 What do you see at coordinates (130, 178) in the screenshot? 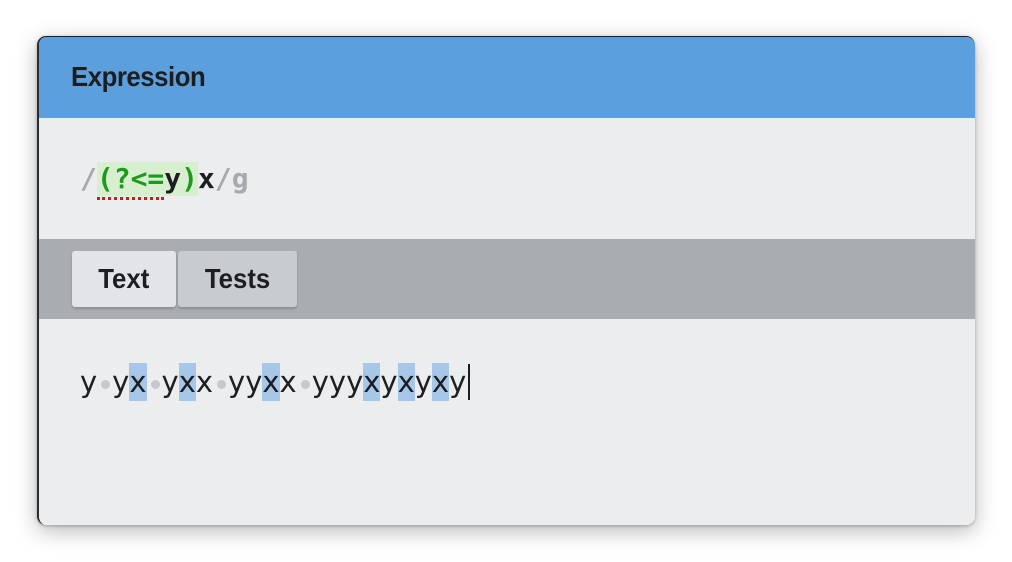
I see `group-open-token: (?<=` at bounding box center [130, 178].